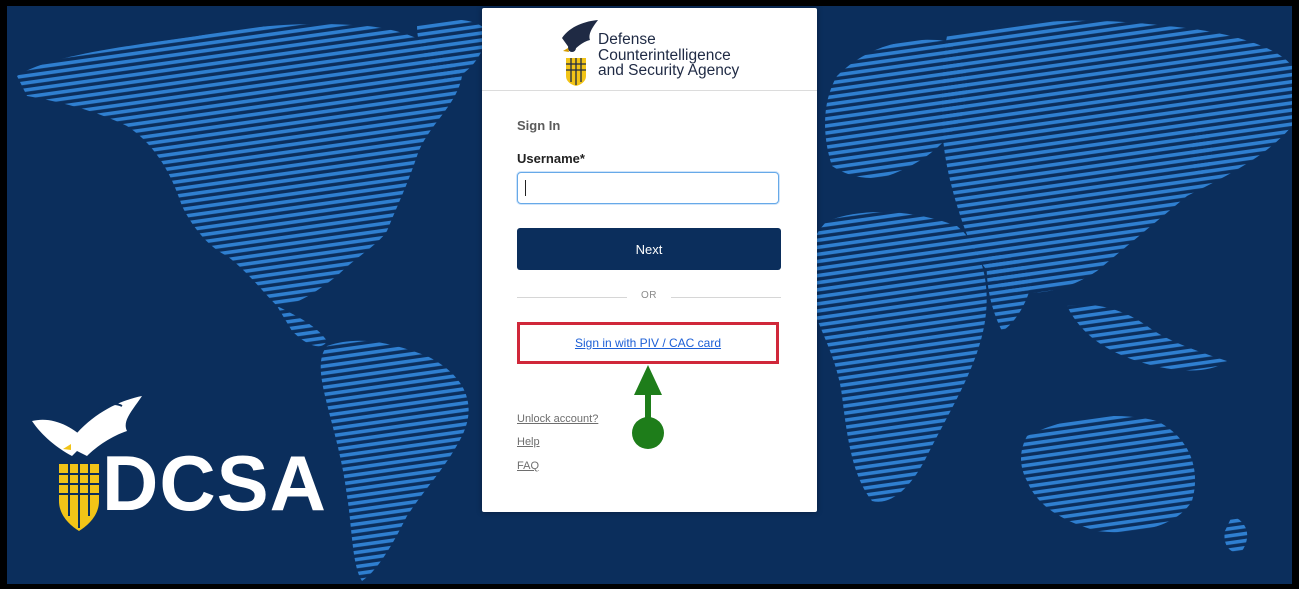 Image resolution: width=1299 pixels, height=589 pixels. I want to click on username-label: Username*, so click(551, 158).